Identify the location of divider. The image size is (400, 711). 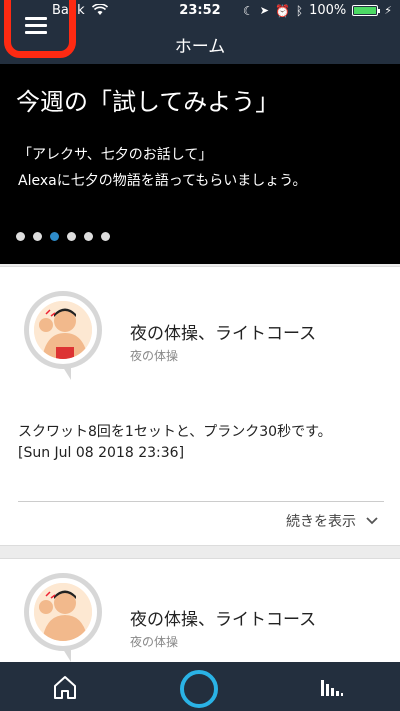
(201, 501).